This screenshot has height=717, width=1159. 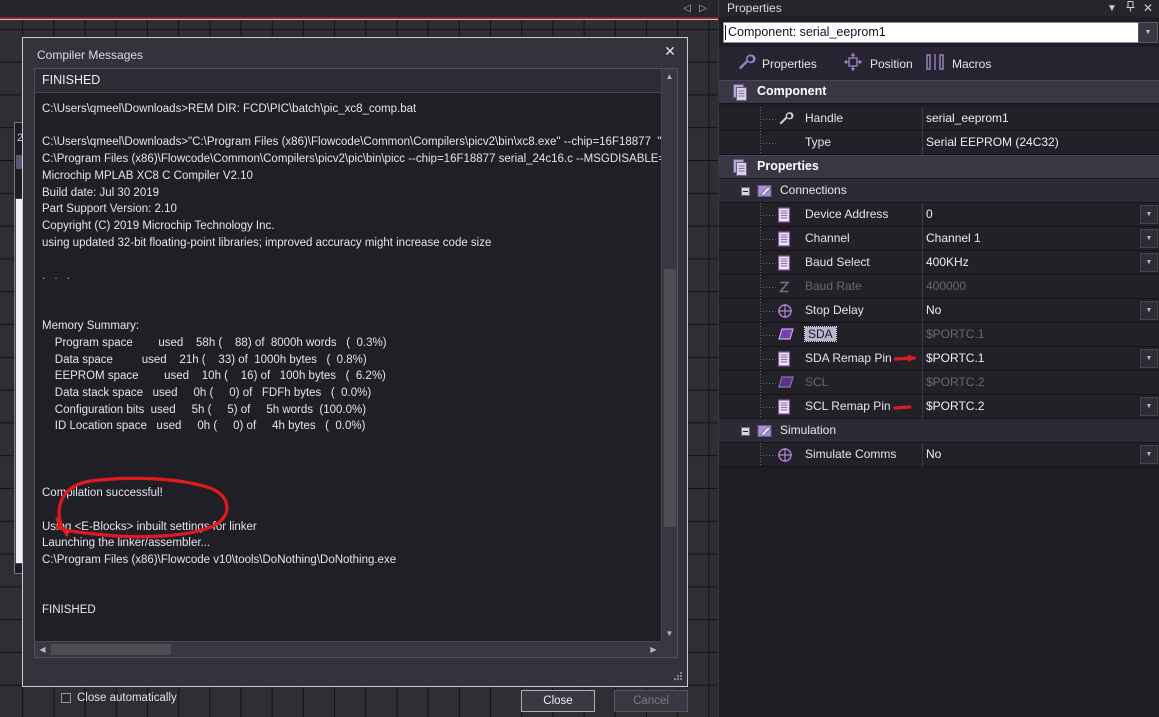 I want to click on tab-macros: Macros, so click(x=957, y=63).